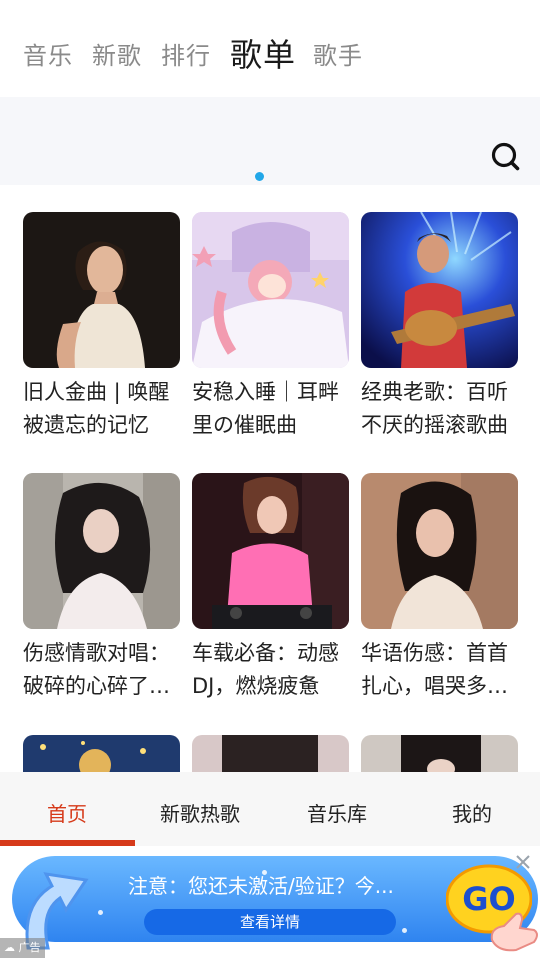 Image resolution: width=540 pixels, height=960 pixels. I want to click on tab-new-songs: 新歌, so click(117, 53).